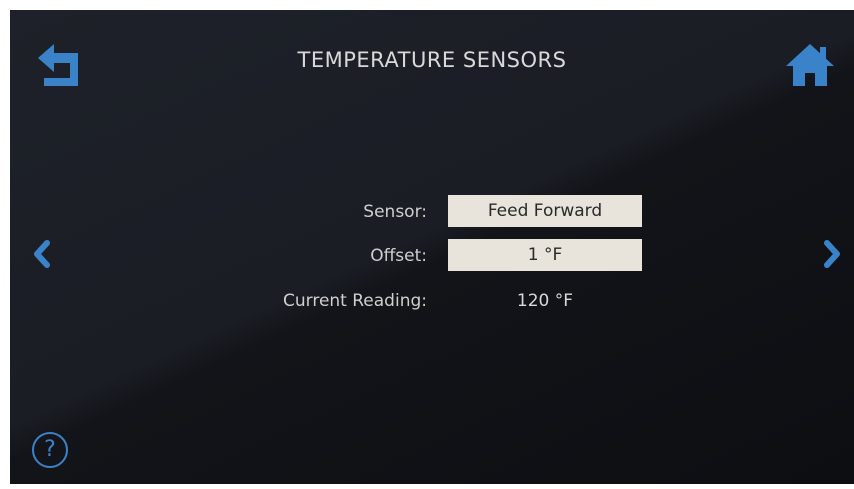  What do you see at coordinates (395, 212) in the screenshot?
I see `sensor-label: Sensor:` at bounding box center [395, 212].